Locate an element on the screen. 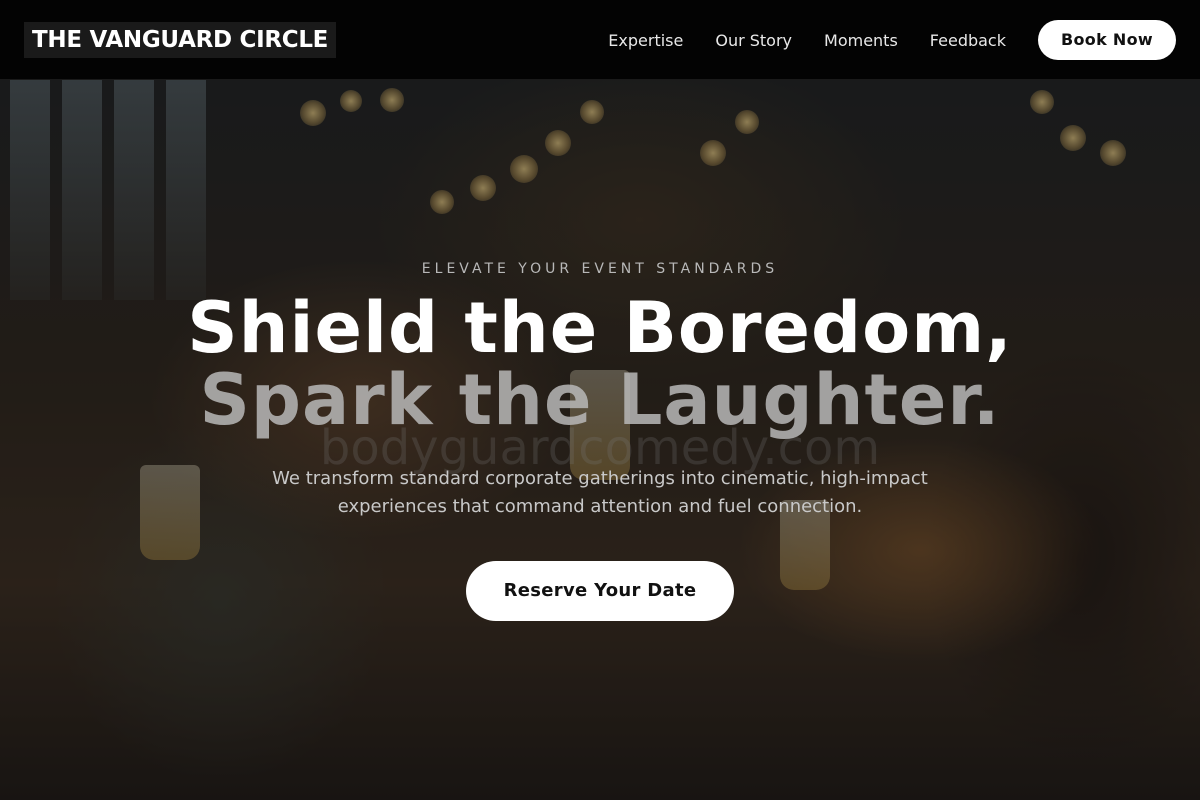 The width and height of the screenshot is (1200, 800). main-nav: Expertise Our Story Moments Feedback is located at coordinates (807, 40).